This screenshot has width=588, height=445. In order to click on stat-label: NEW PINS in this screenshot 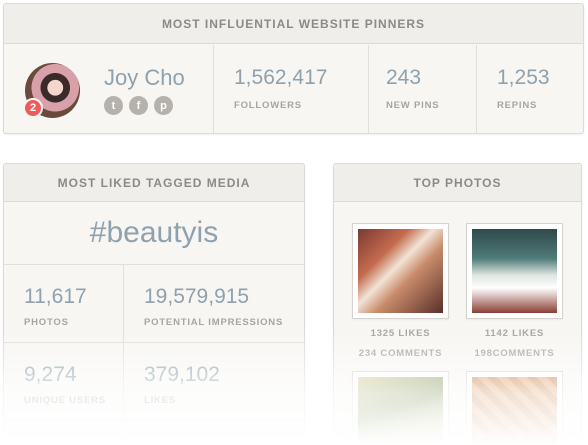, I will do `click(413, 105)`.